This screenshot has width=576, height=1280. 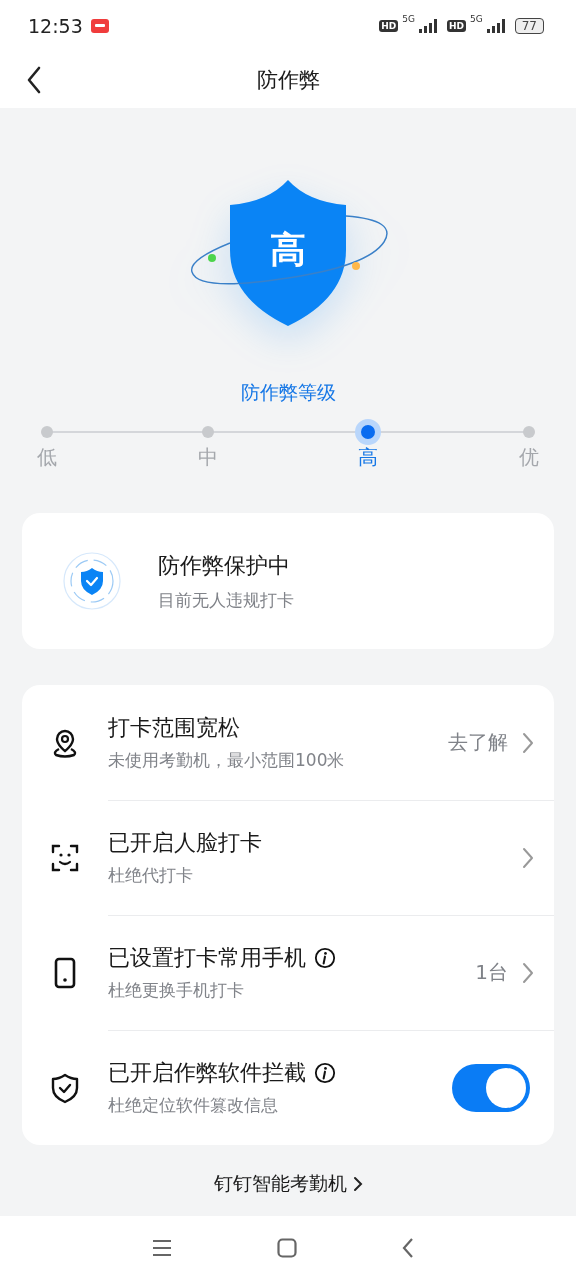 What do you see at coordinates (288, 250) in the screenshot?
I see `shield-level-label: 高` at bounding box center [288, 250].